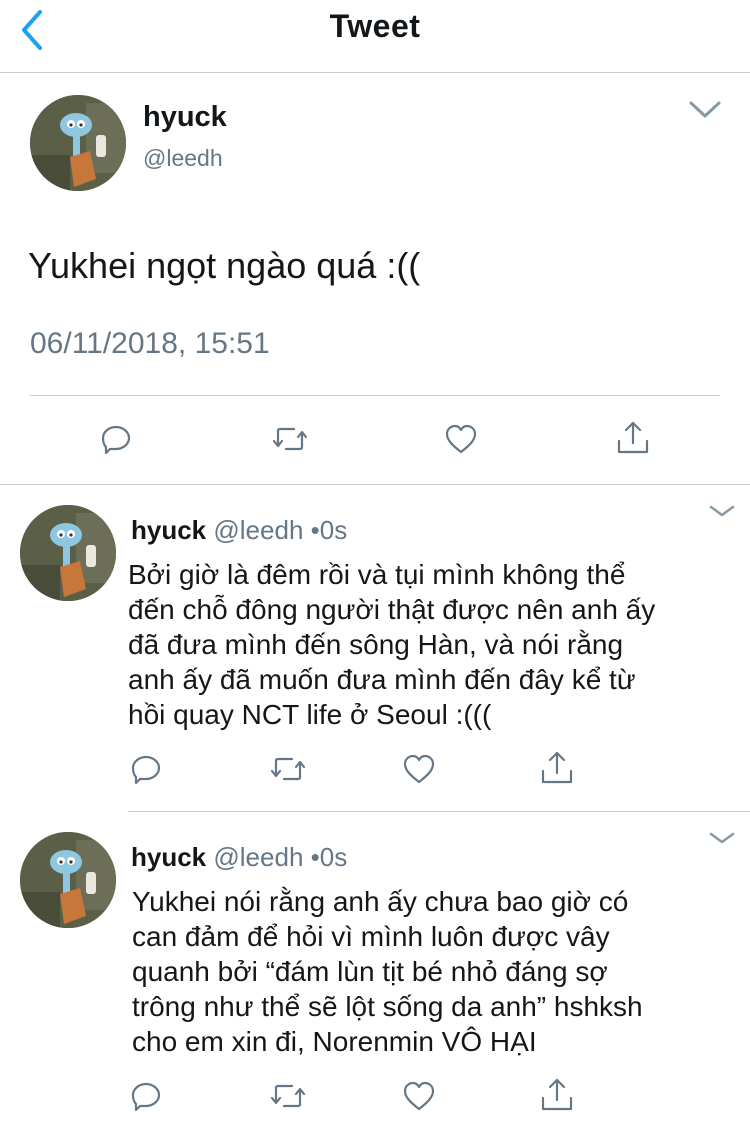 The image size is (750, 1136). I want to click on tweet-timestamp: 06/11/2018, 15:51, so click(150, 343).